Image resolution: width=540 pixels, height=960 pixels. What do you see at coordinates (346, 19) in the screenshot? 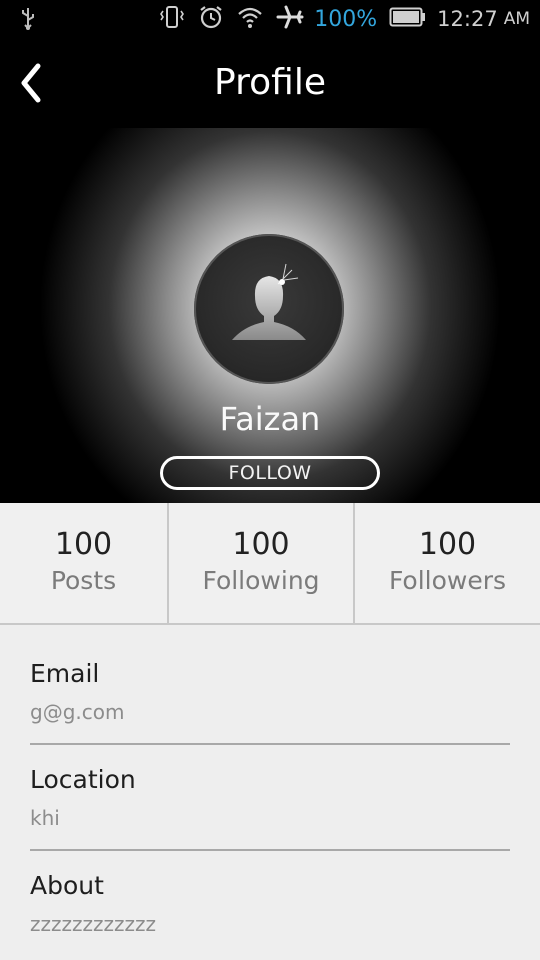
I see `battery-percent: 100%` at bounding box center [346, 19].